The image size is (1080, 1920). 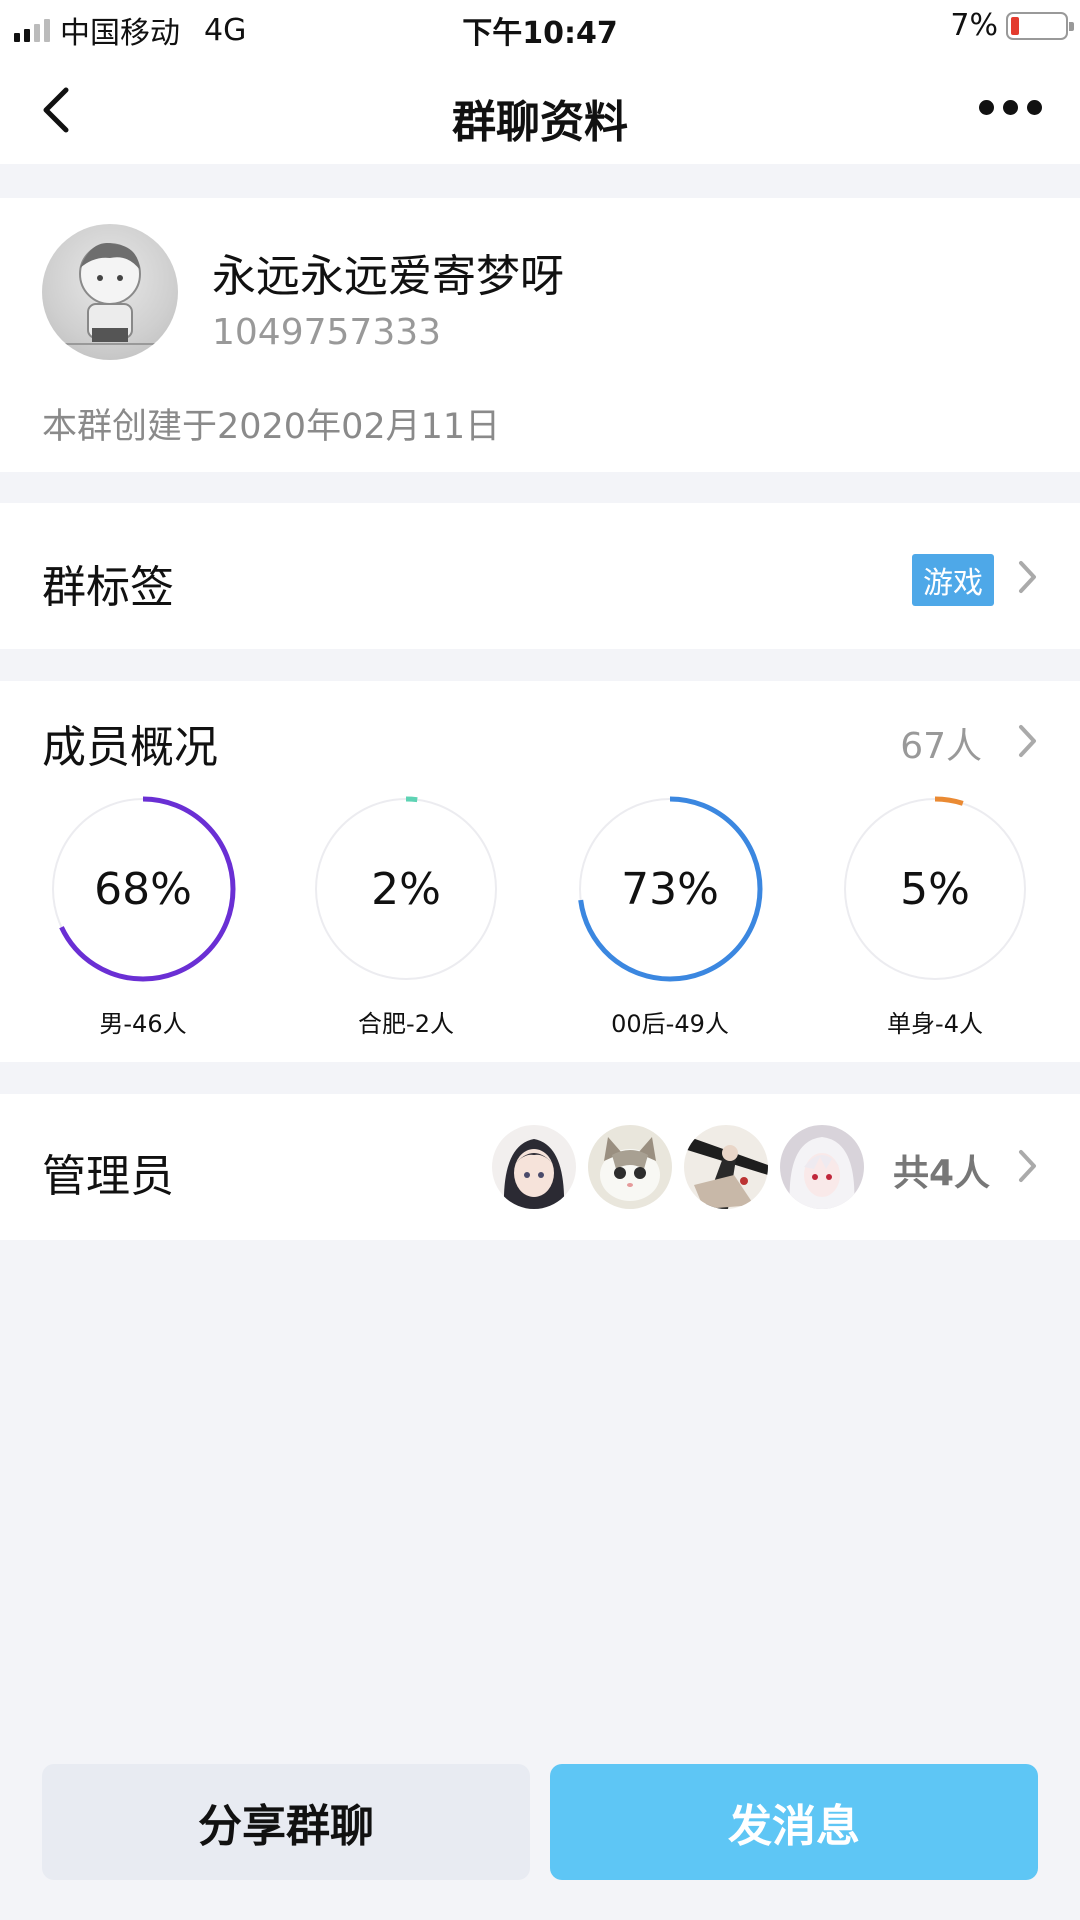 I want to click on member-stat-ring: 73%, so click(x=670, y=889).